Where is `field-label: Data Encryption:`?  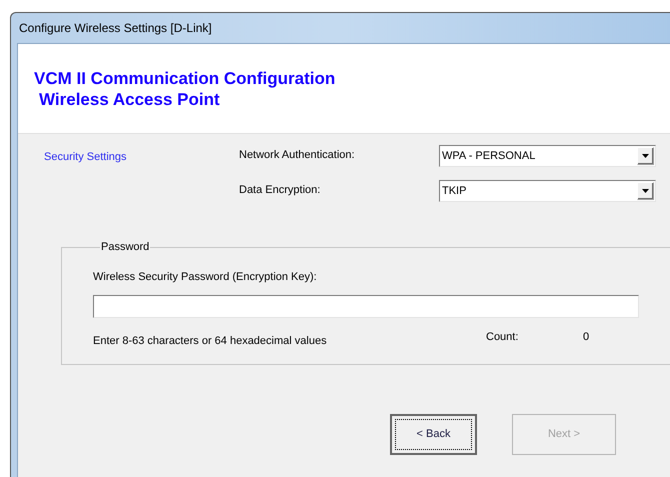
field-label: Data Encryption: is located at coordinates (279, 190).